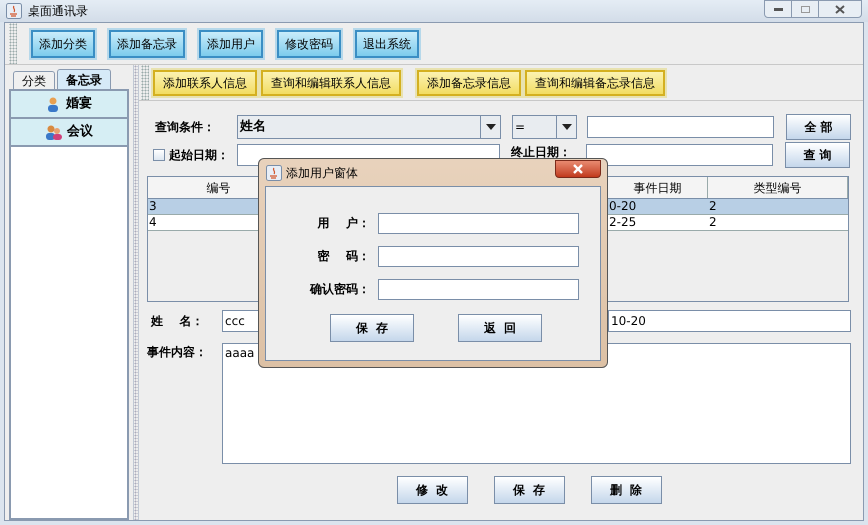  I want to click on content-label: 事件内容：, so click(177, 352).